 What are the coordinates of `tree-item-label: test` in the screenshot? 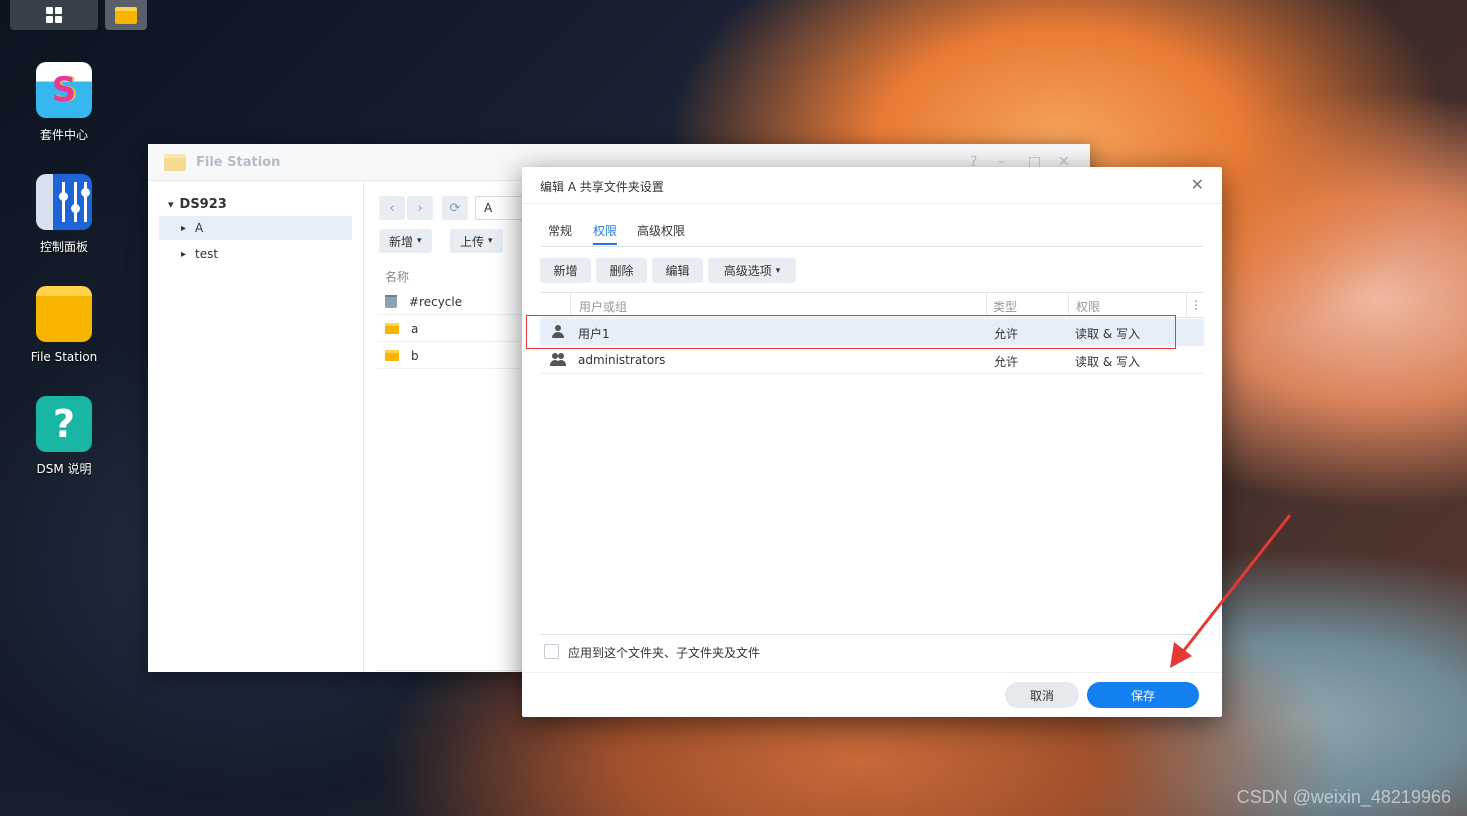 It's located at (207, 254).